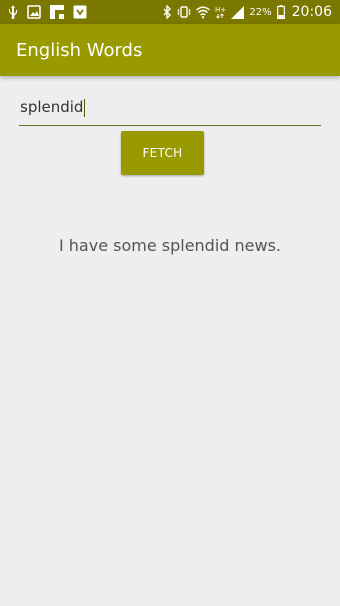 This screenshot has height=606, width=340. I want to click on word-input, so click(170, 109).